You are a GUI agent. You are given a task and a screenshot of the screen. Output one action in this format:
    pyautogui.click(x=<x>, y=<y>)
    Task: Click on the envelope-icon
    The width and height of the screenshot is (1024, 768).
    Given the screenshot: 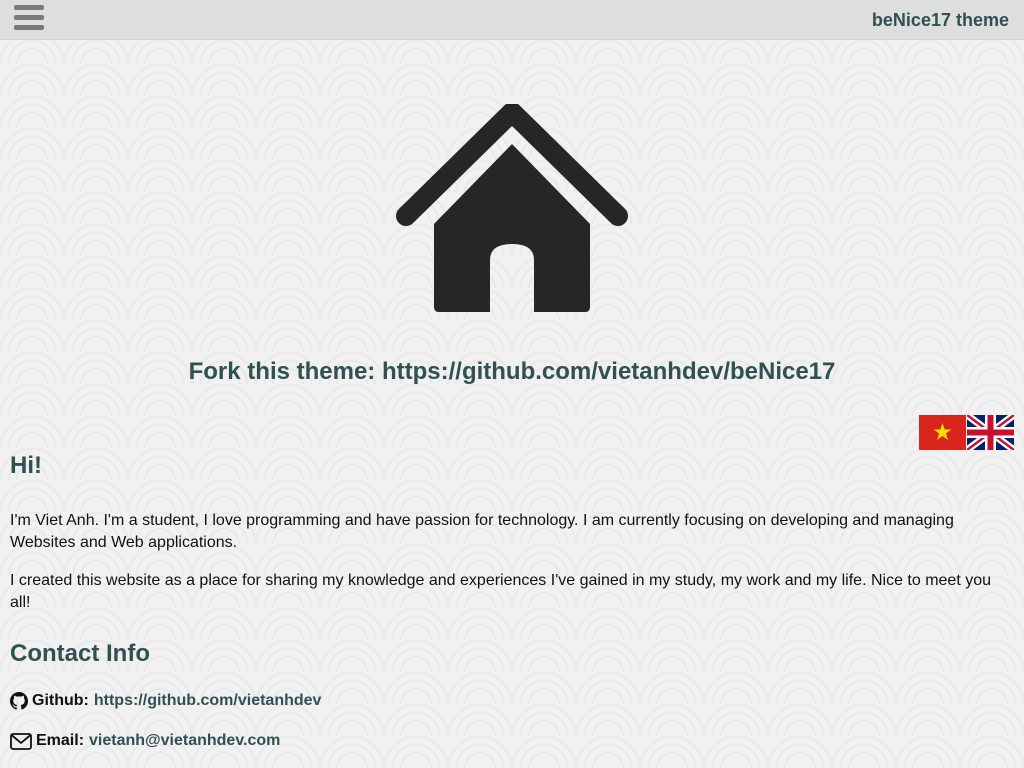 What is the action you would take?
    pyautogui.click(x=21, y=741)
    